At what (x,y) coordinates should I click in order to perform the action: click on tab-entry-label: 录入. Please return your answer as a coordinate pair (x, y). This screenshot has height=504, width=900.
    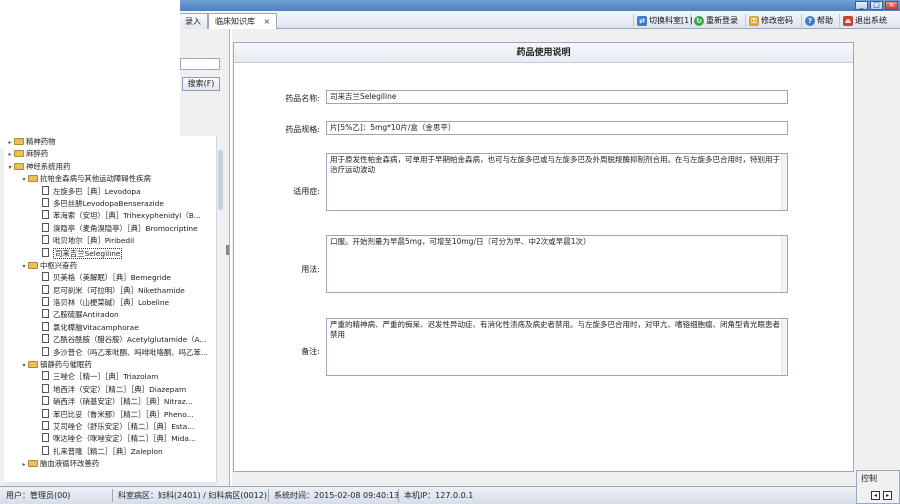
    Looking at the image, I should click on (193, 21).